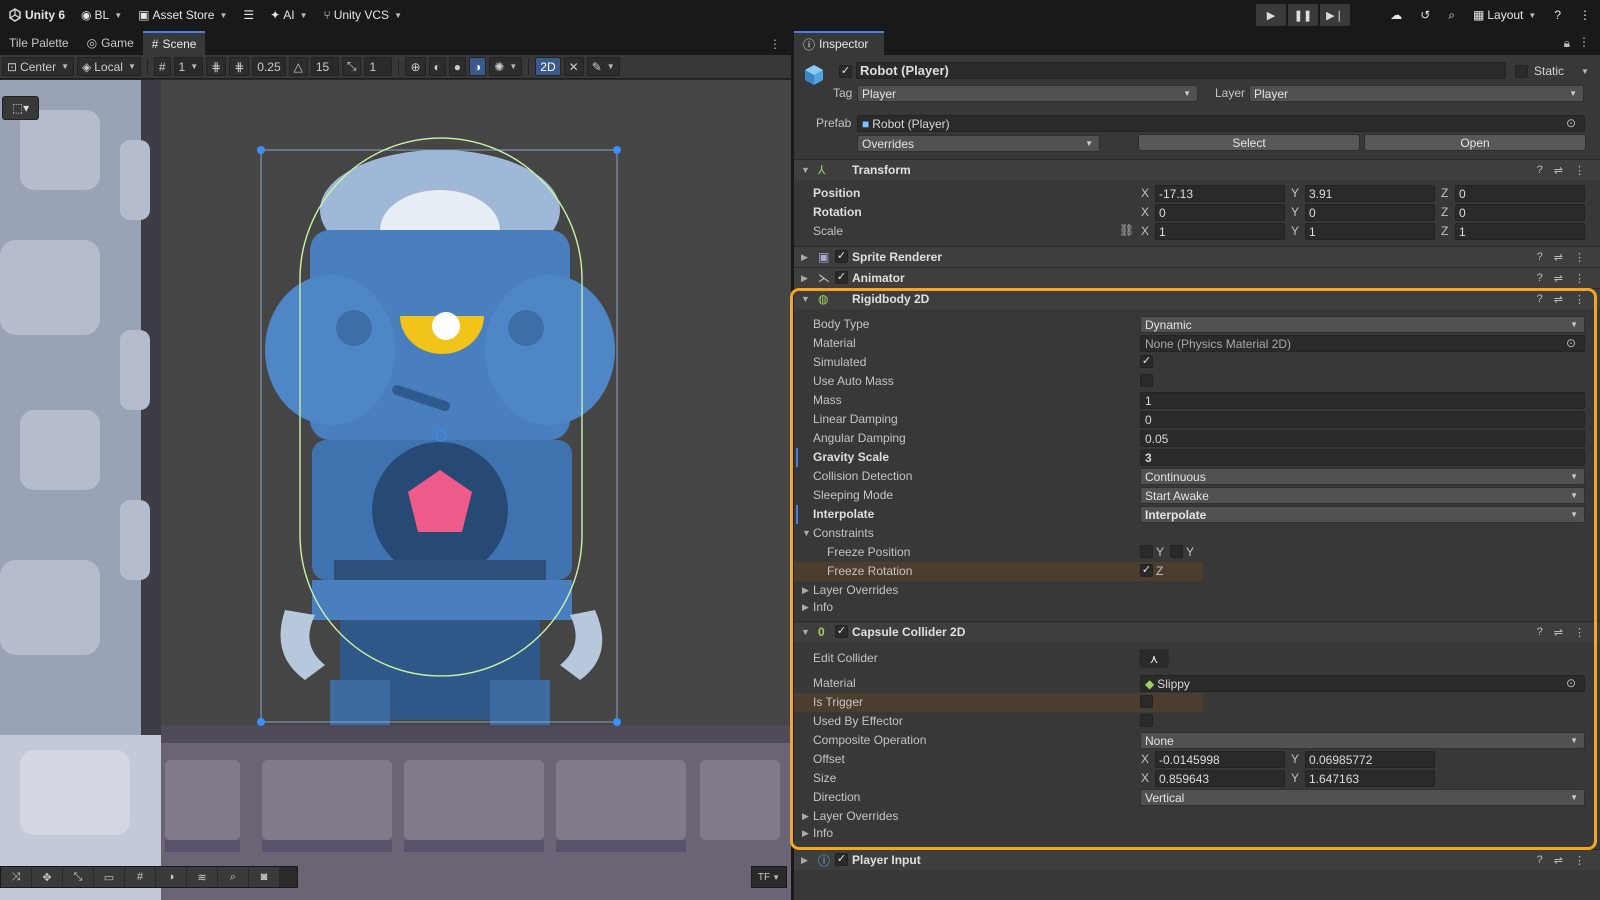  What do you see at coordinates (841, 277) in the screenshot?
I see `animator-enabled-checkbox: ✓` at bounding box center [841, 277].